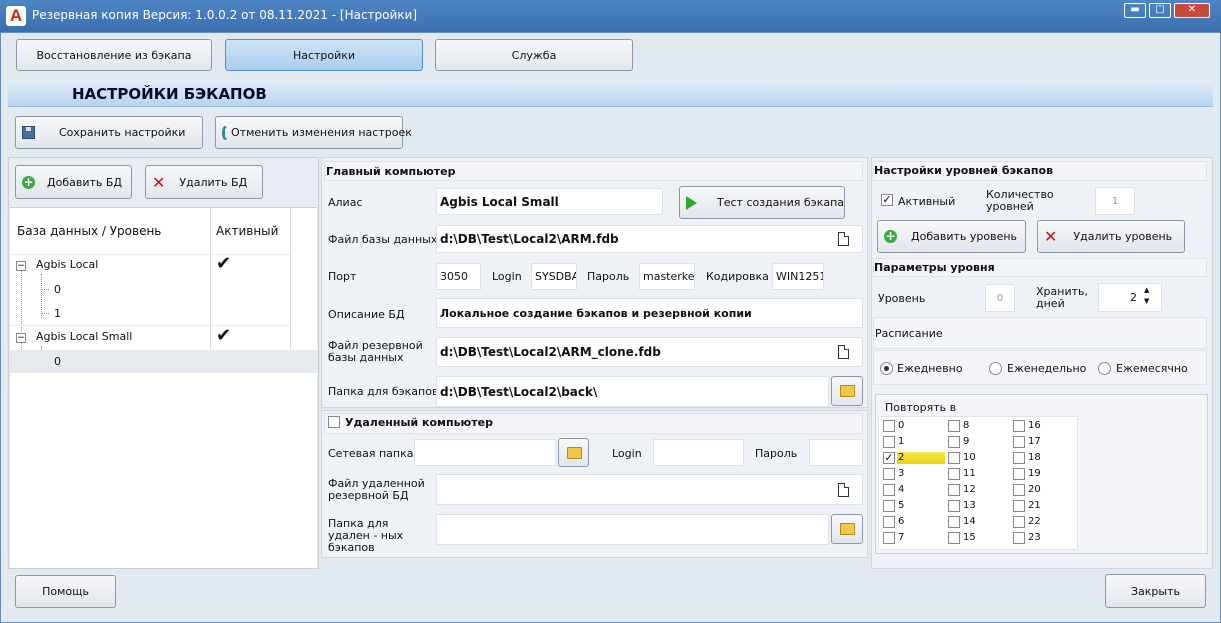 The height and width of the screenshot is (623, 1221). I want to click on column-header-db: База данных / Уровень, so click(89, 231).